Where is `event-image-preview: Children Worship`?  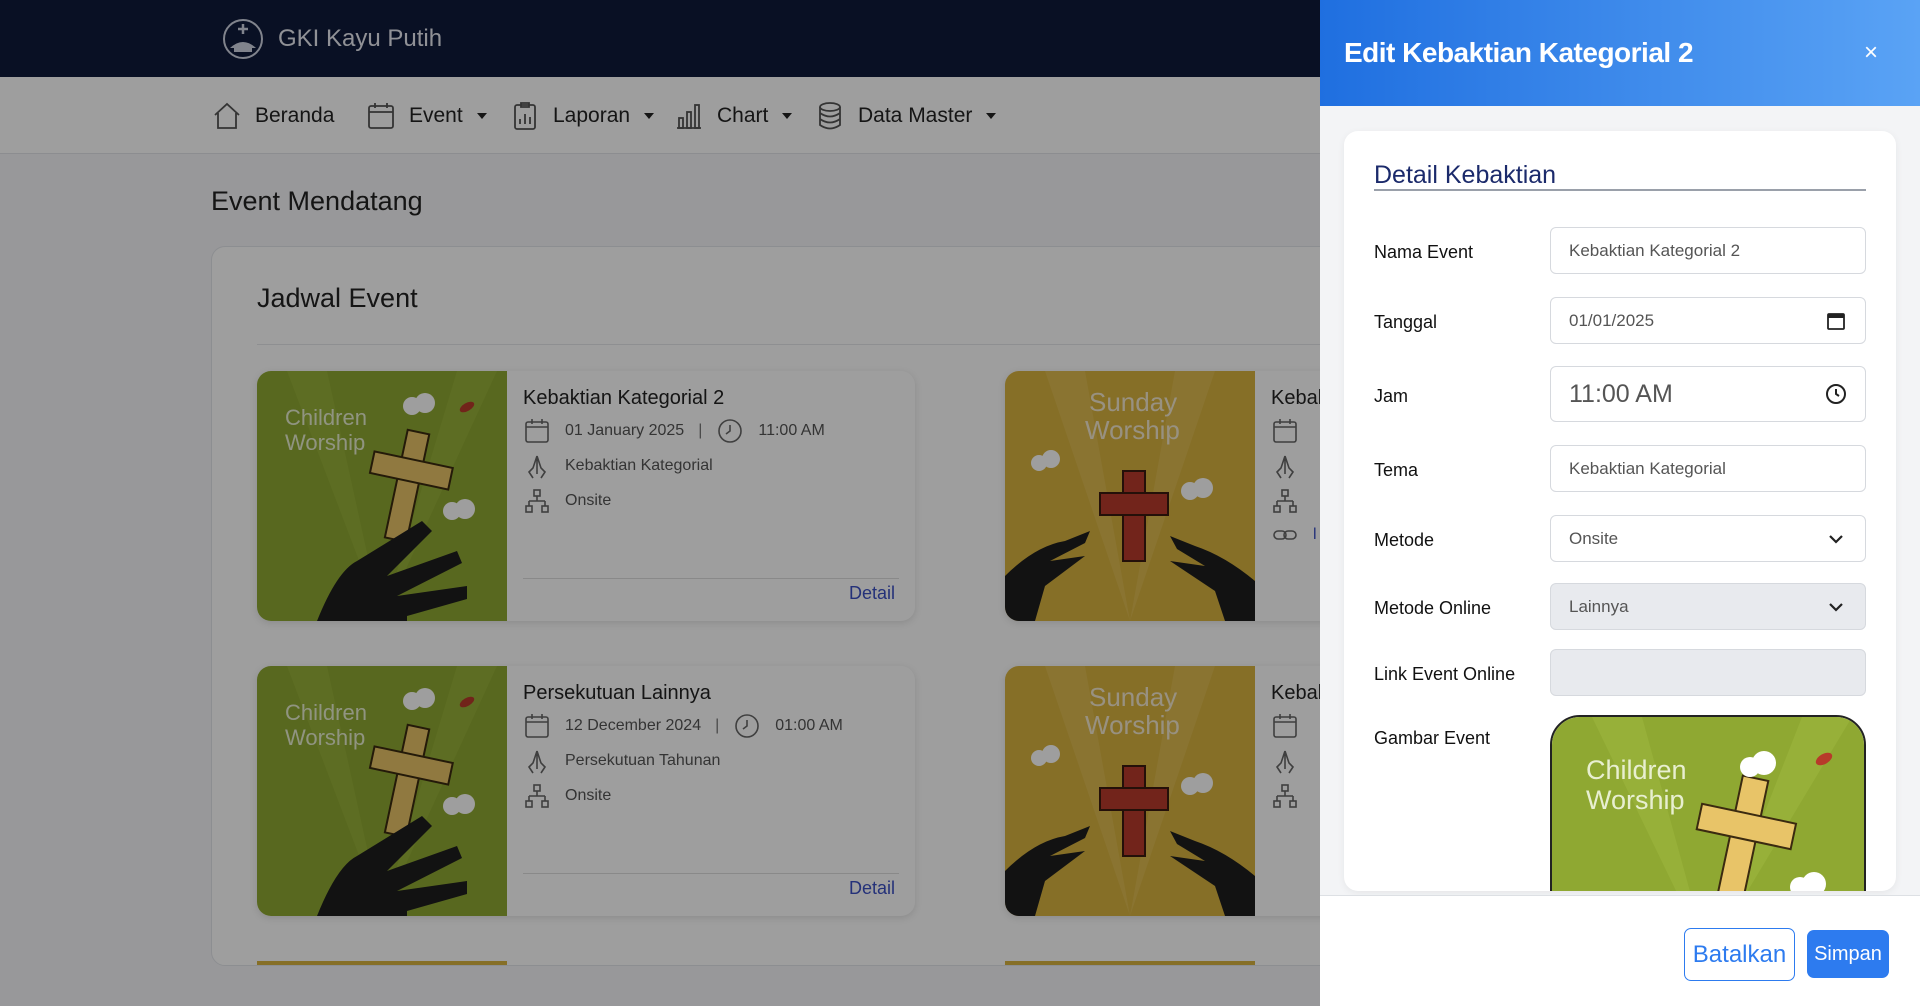
event-image-preview: Children Worship is located at coordinates (1708, 803).